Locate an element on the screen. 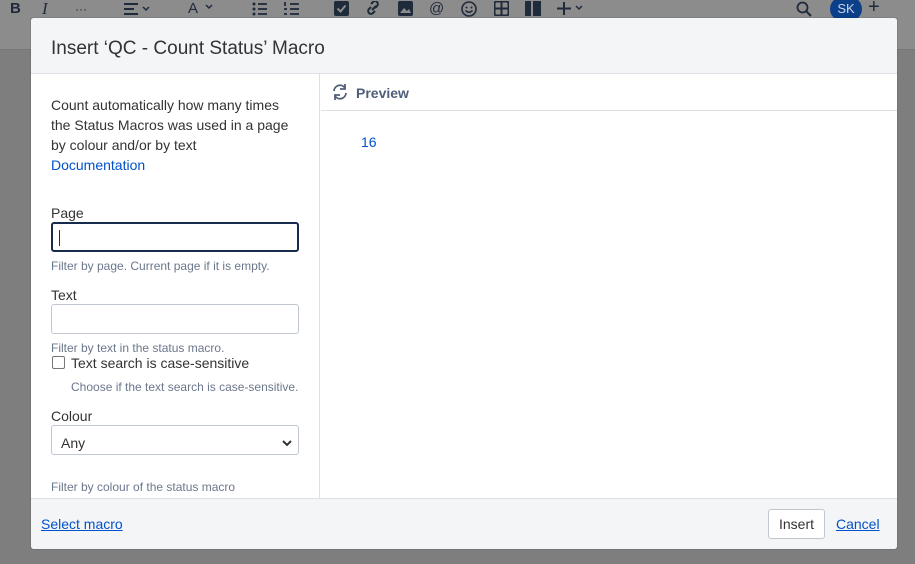  chevron-down-icon is located at coordinates (287, 444).